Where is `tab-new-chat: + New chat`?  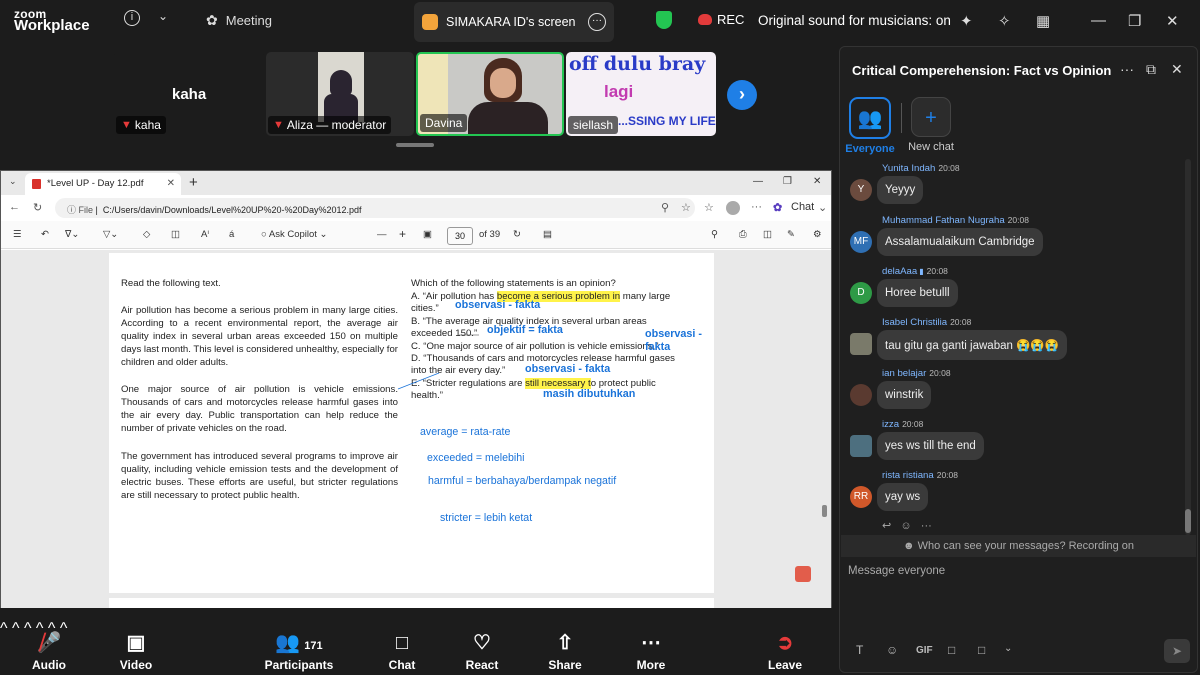 tab-new-chat: + New chat is located at coordinates (931, 125).